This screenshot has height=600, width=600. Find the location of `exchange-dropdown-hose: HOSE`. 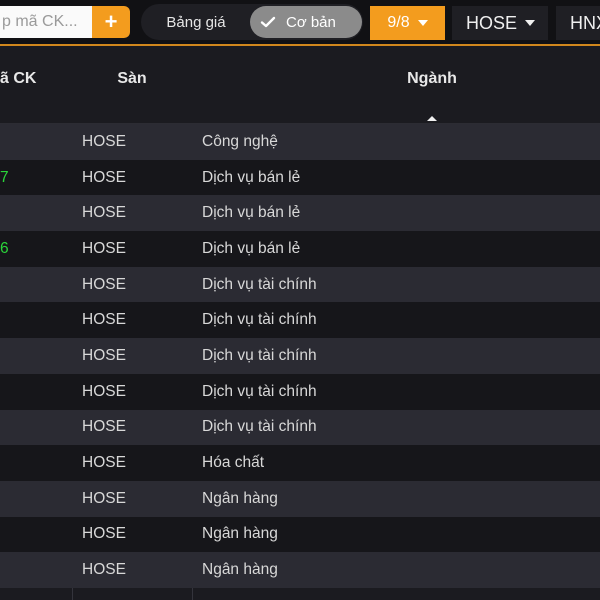

exchange-dropdown-hose: HOSE is located at coordinates (500, 23).